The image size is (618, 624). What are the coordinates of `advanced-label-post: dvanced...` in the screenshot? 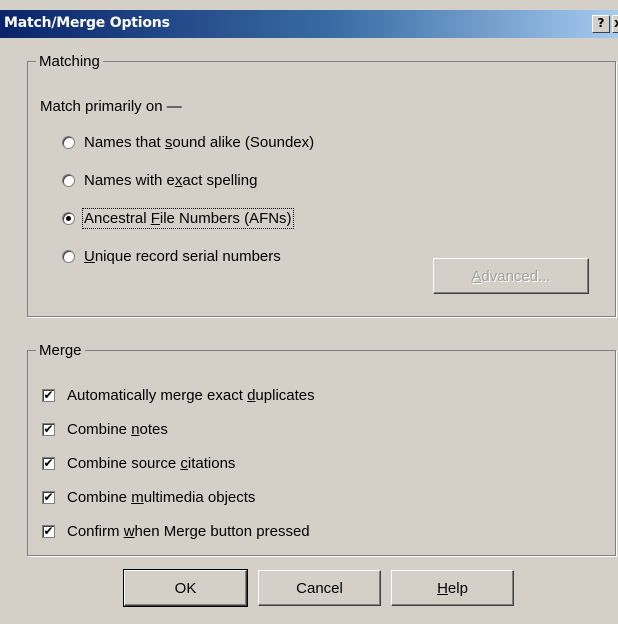 It's located at (516, 276).